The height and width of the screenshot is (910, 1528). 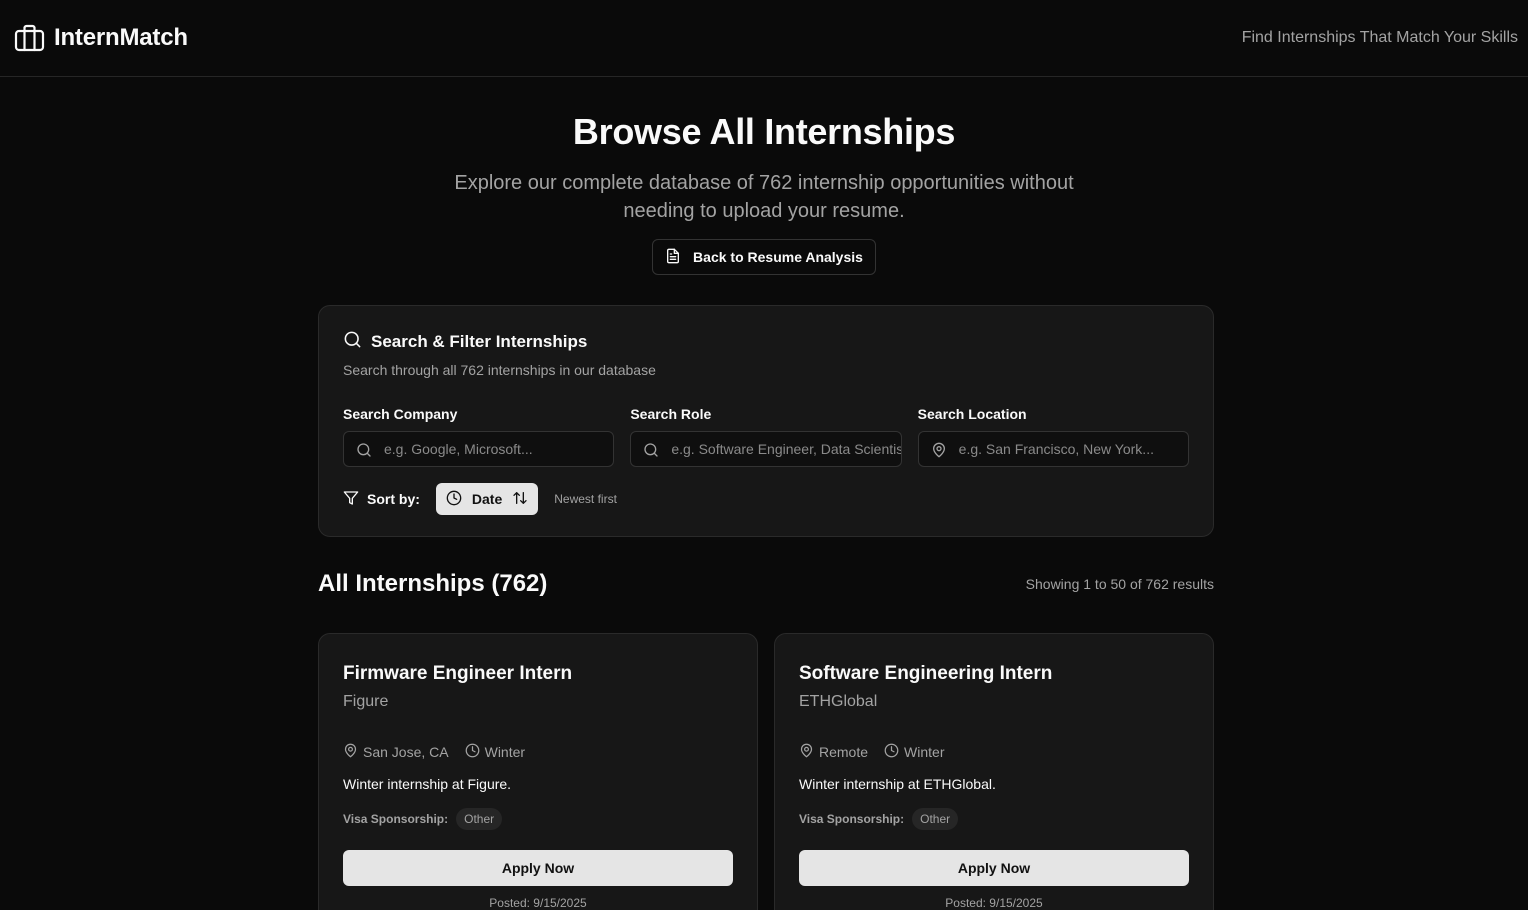 I want to click on internship-description: Winter internship at Figure., so click(x=427, y=784).